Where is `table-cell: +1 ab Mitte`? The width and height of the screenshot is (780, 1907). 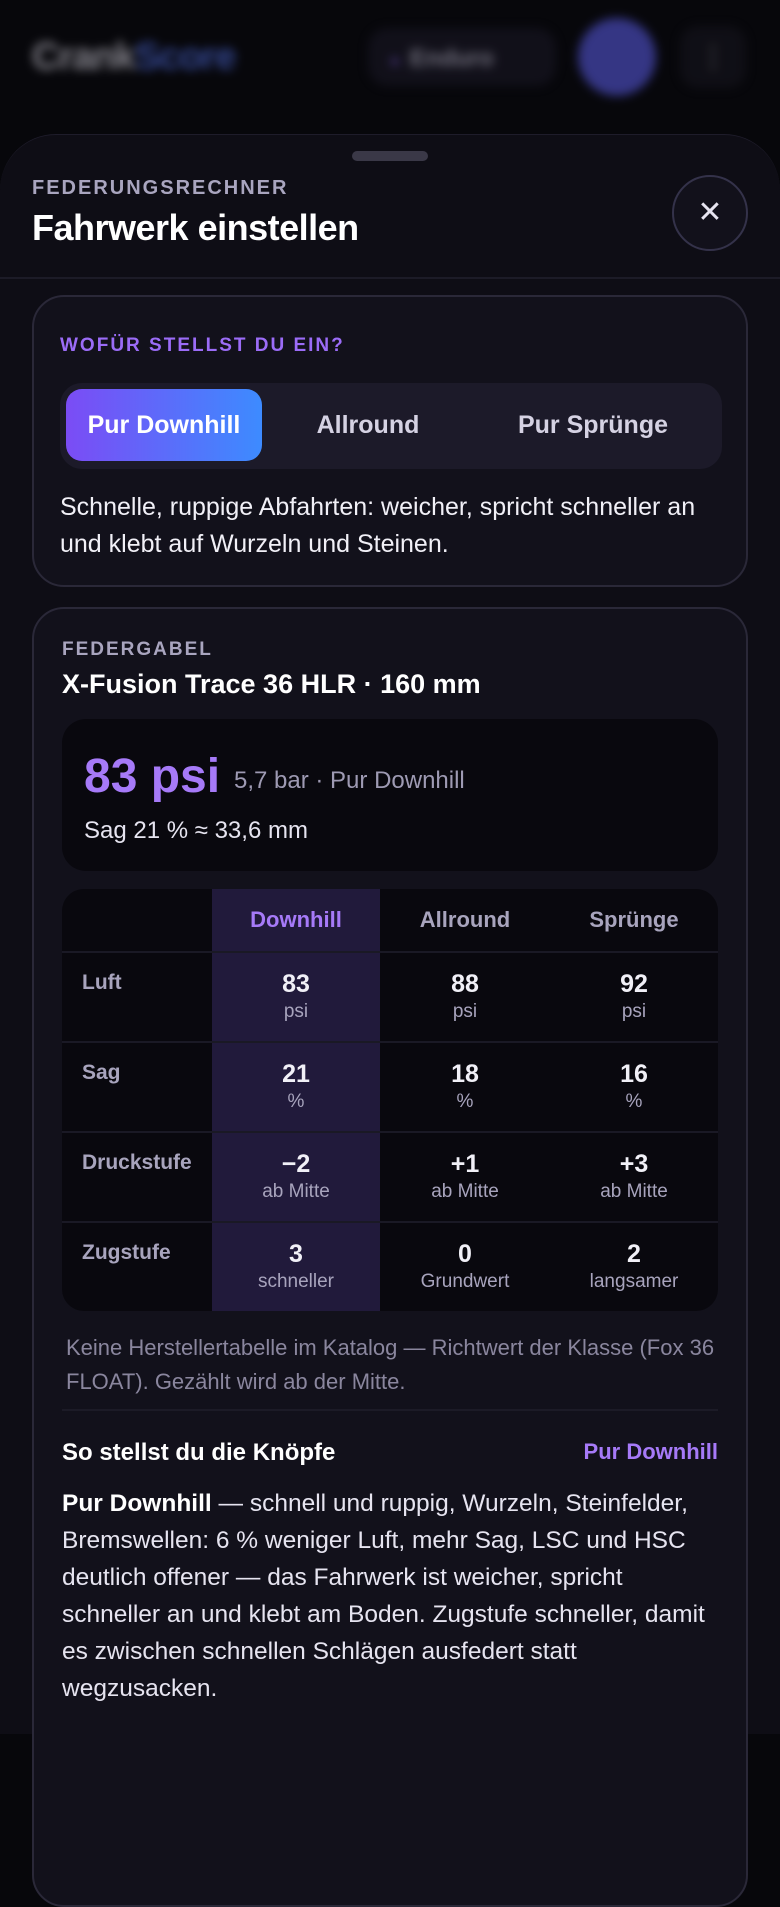
table-cell: +1 ab Mitte is located at coordinates (465, 1176).